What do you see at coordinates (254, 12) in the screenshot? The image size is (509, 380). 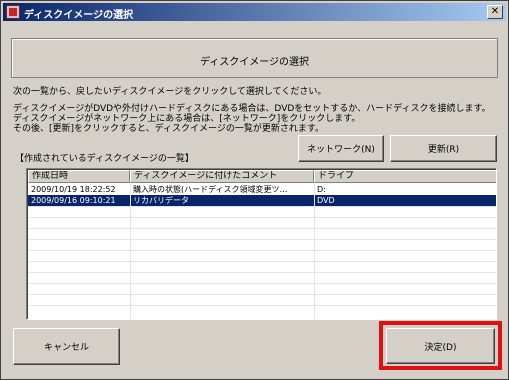 I see `title-bar: ディスクイメージの選択 ✕` at bounding box center [254, 12].